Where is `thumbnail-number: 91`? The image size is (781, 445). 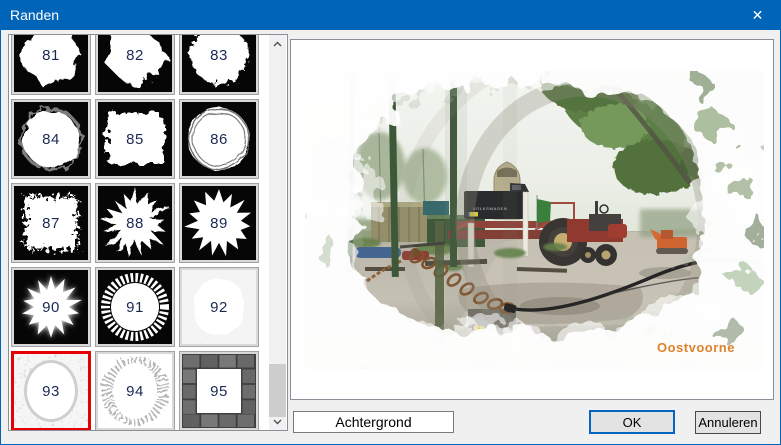 thumbnail-number: 91 is located at coordinates (135, 307).